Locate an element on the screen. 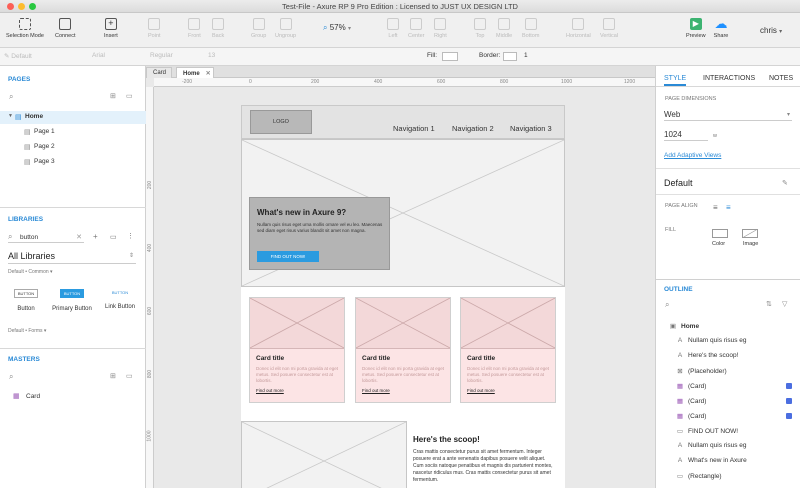 This screenshot has height=488, width=800. align-middle-button: Middle is located at coordinates (504, 28).